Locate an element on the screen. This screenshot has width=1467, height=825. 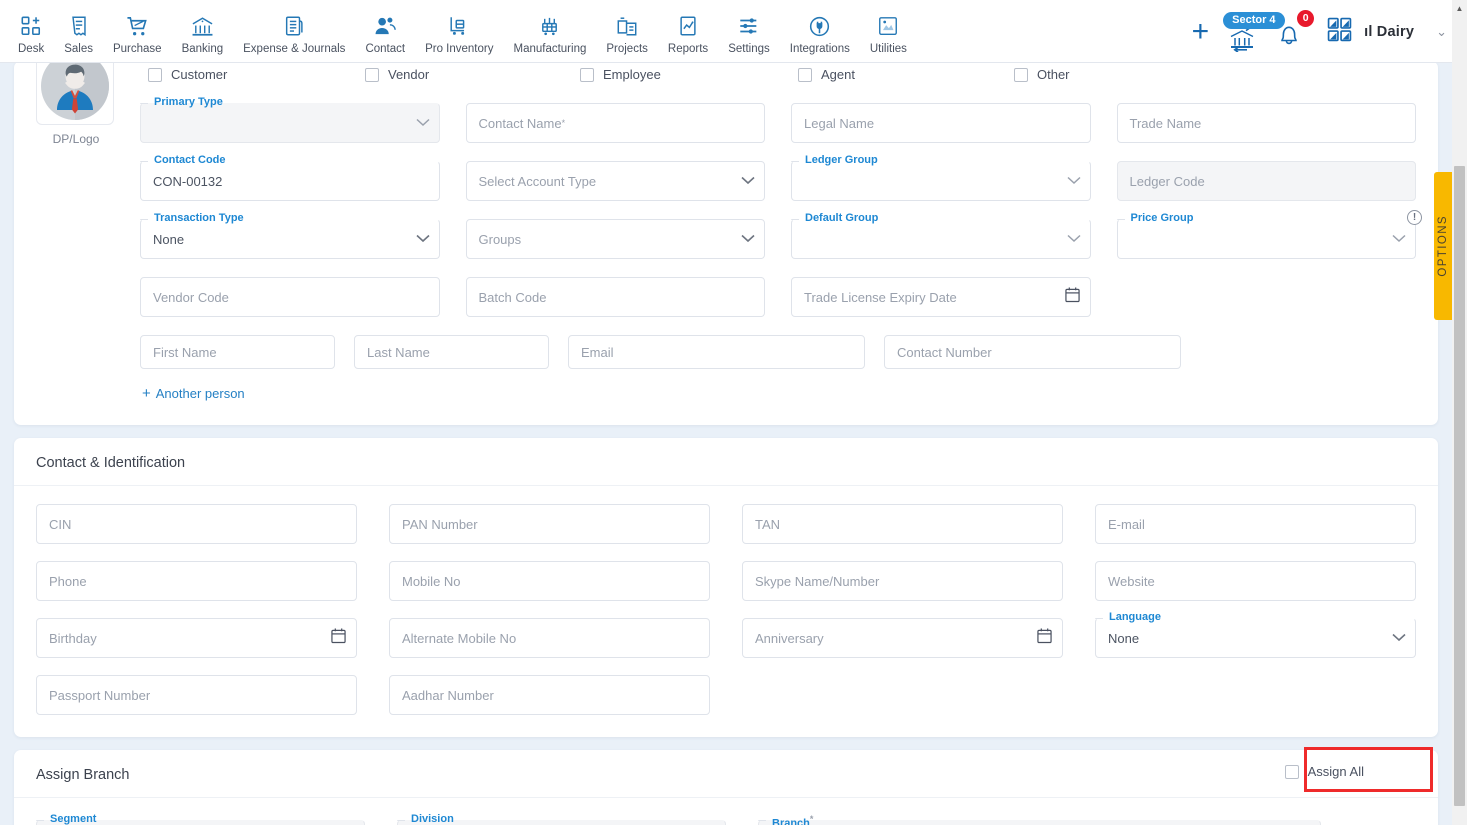
input-legal-name: Legal Name is located at coordinates (941, 123).